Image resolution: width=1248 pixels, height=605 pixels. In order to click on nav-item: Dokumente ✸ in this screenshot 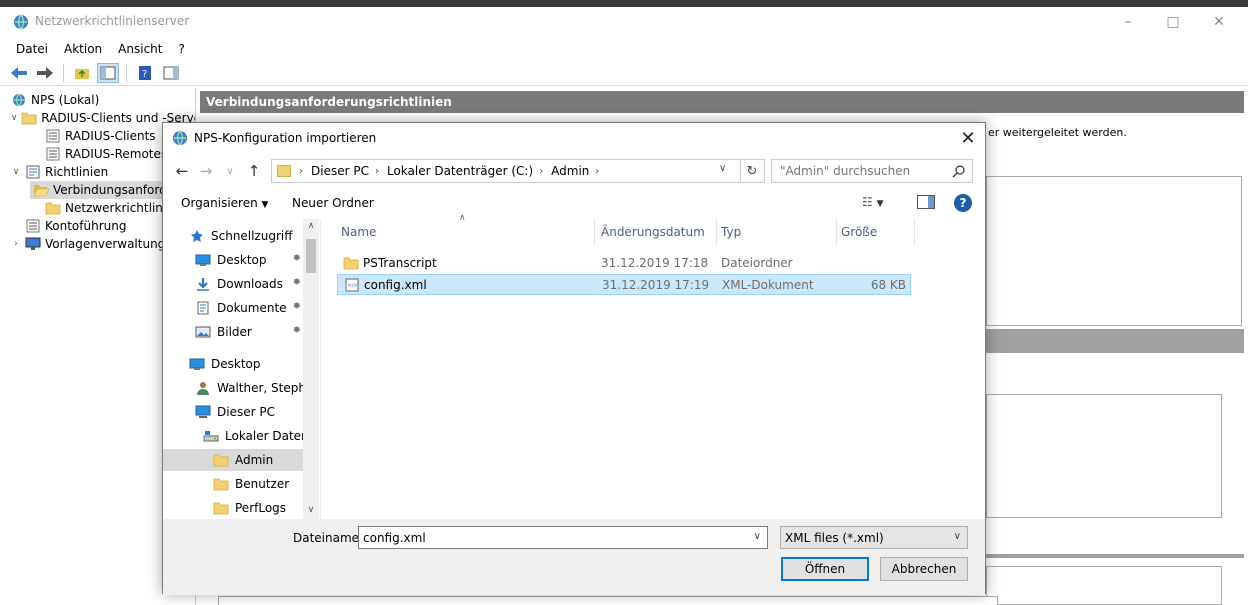, I will do `click(233, 308)`.